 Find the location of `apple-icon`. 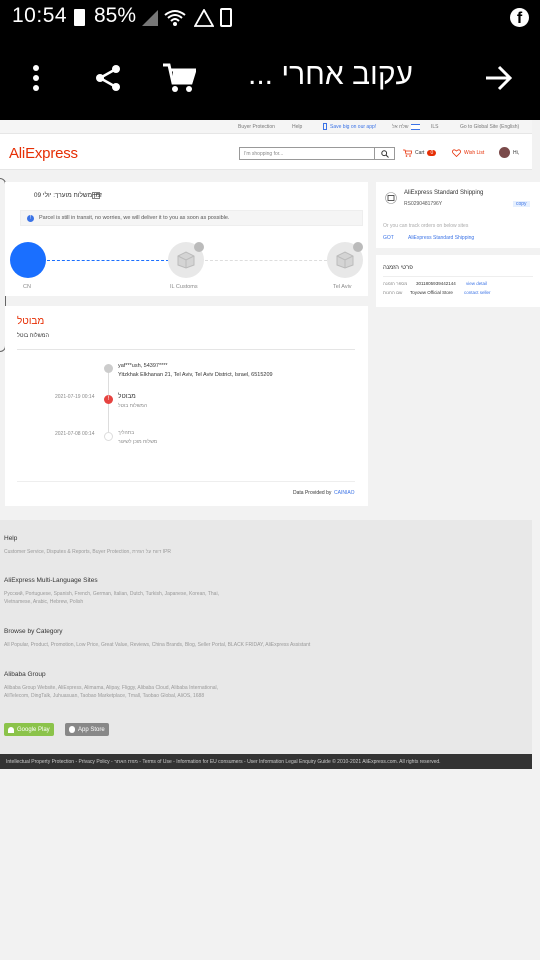

apple-icon is located at coordinates (72, 729).